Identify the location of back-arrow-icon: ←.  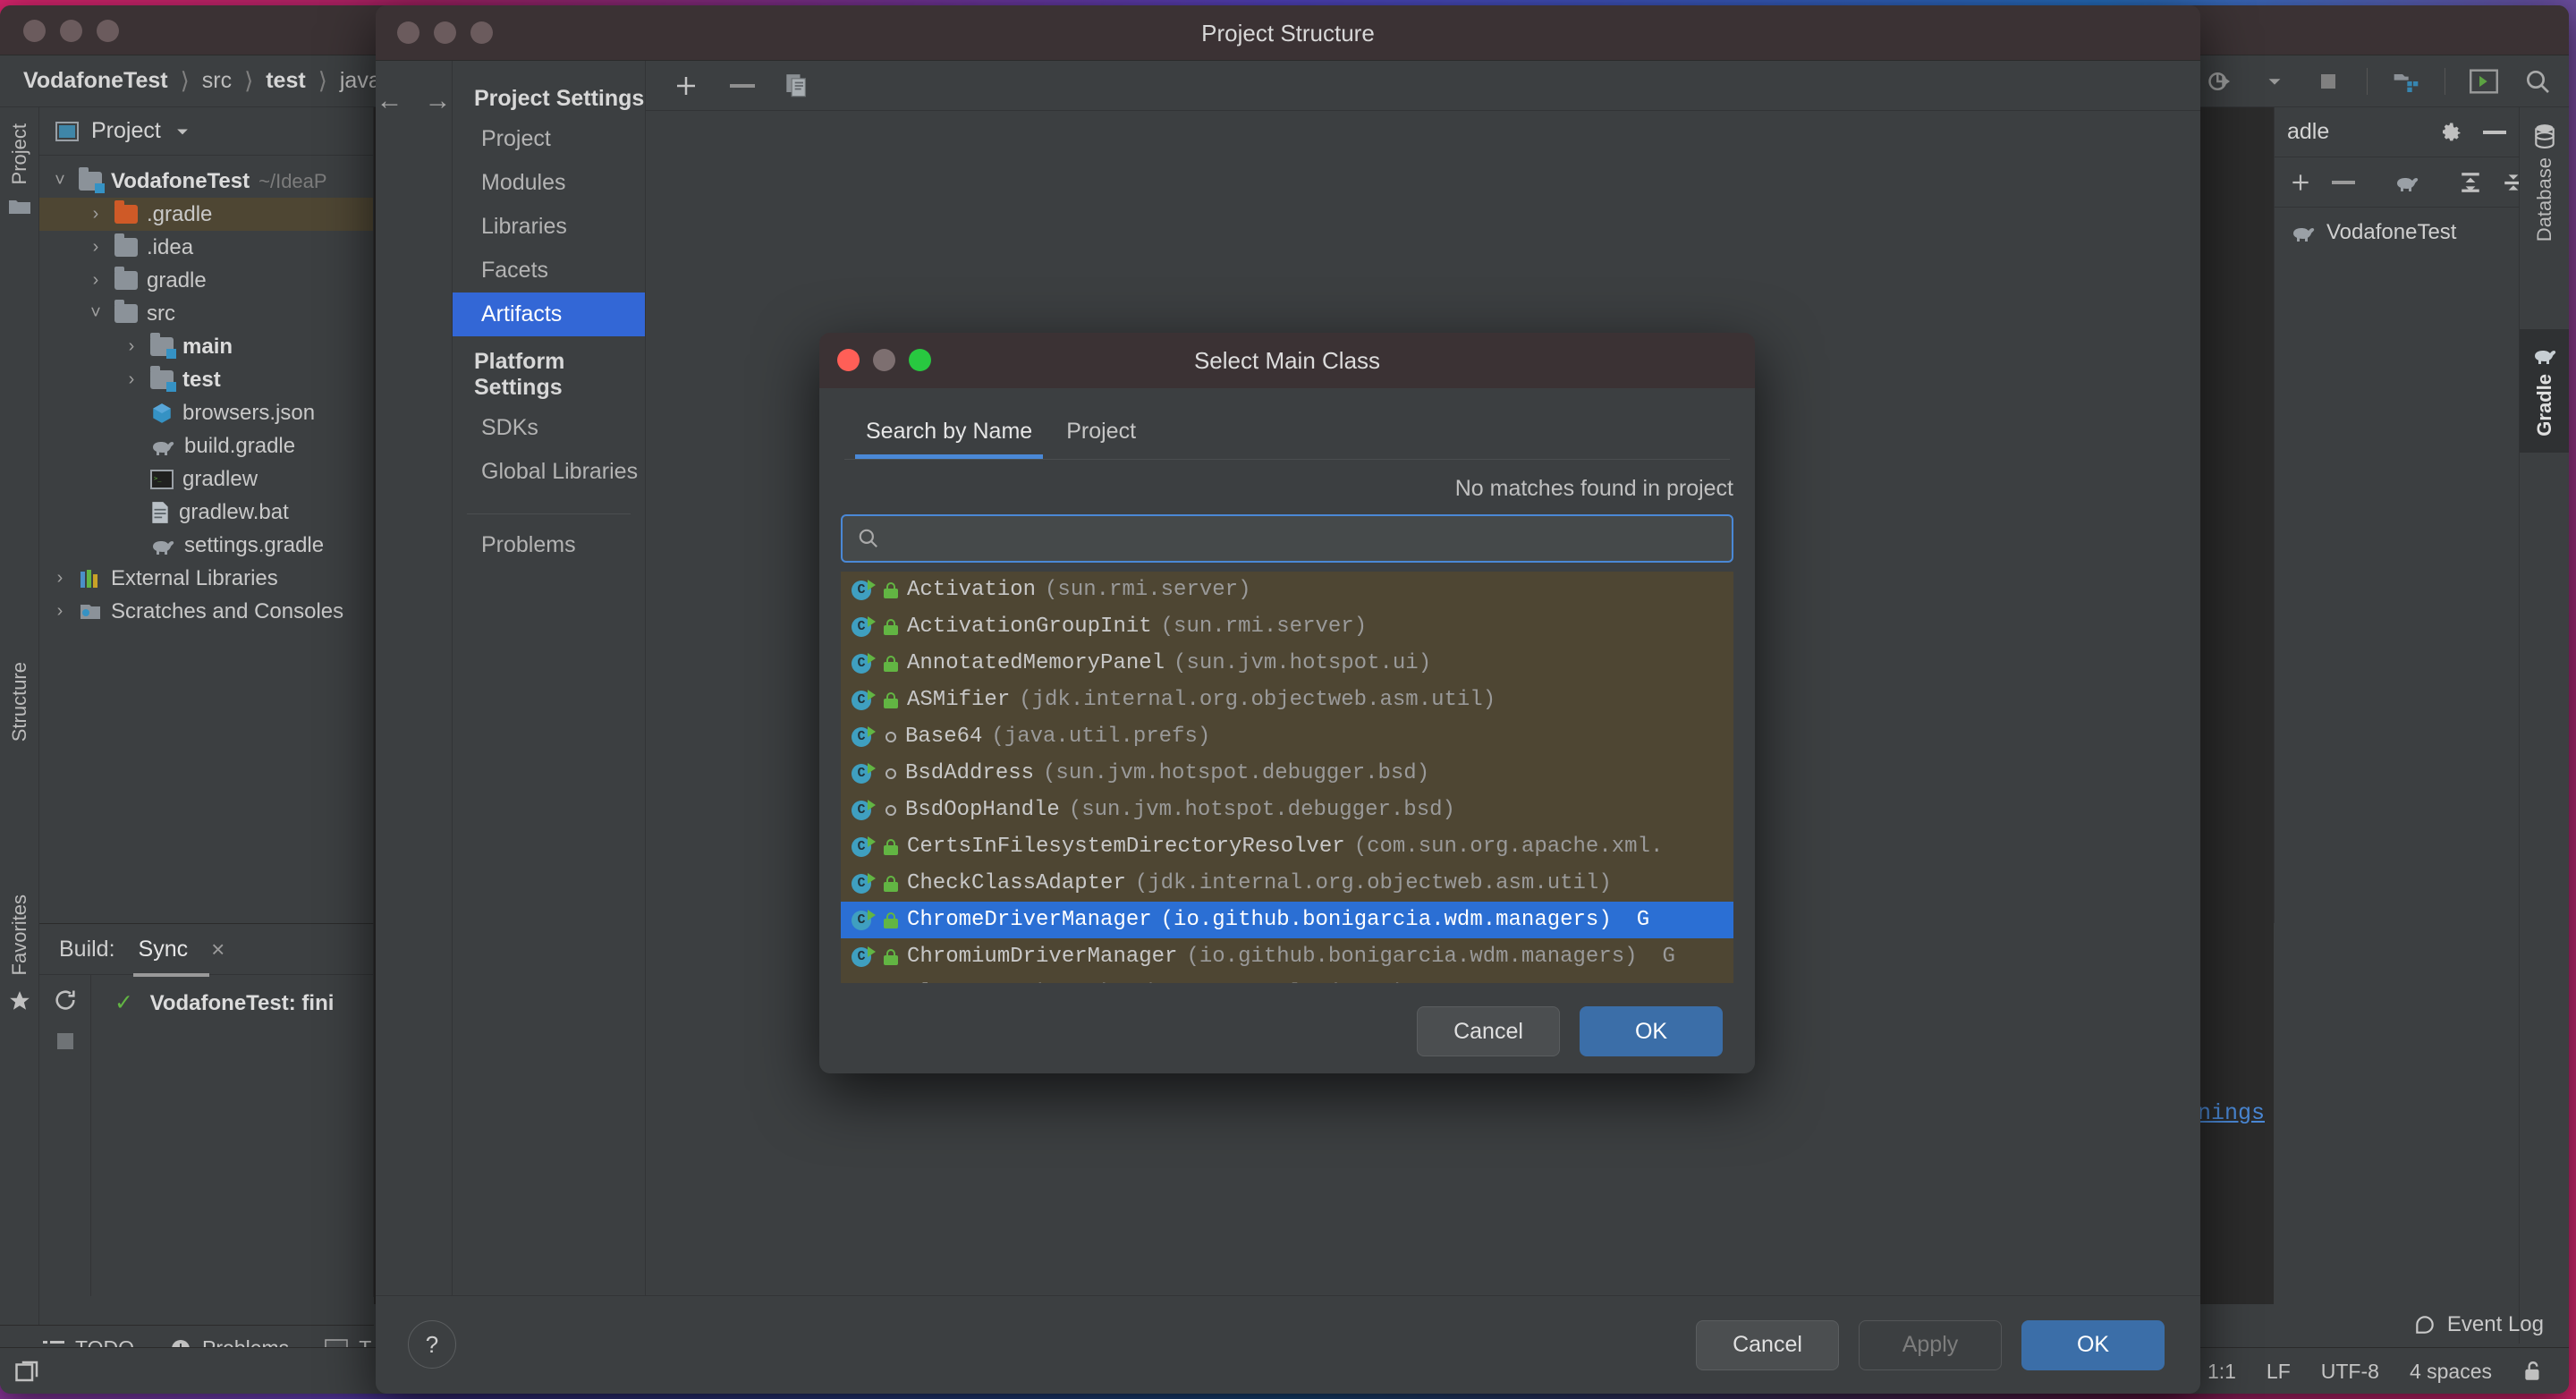
(390, 101).